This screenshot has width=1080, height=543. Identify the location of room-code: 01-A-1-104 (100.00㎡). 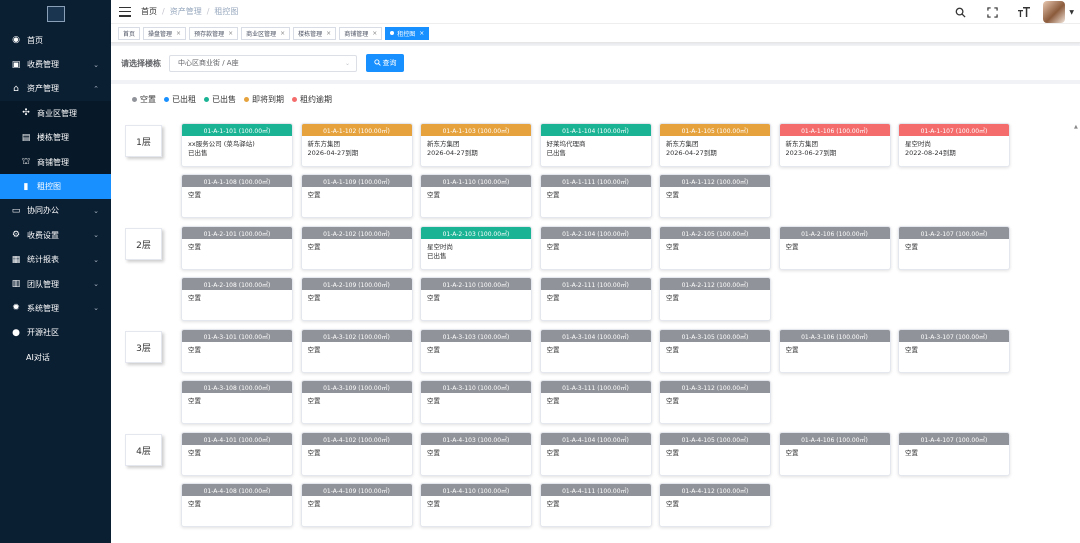
(595, 130).